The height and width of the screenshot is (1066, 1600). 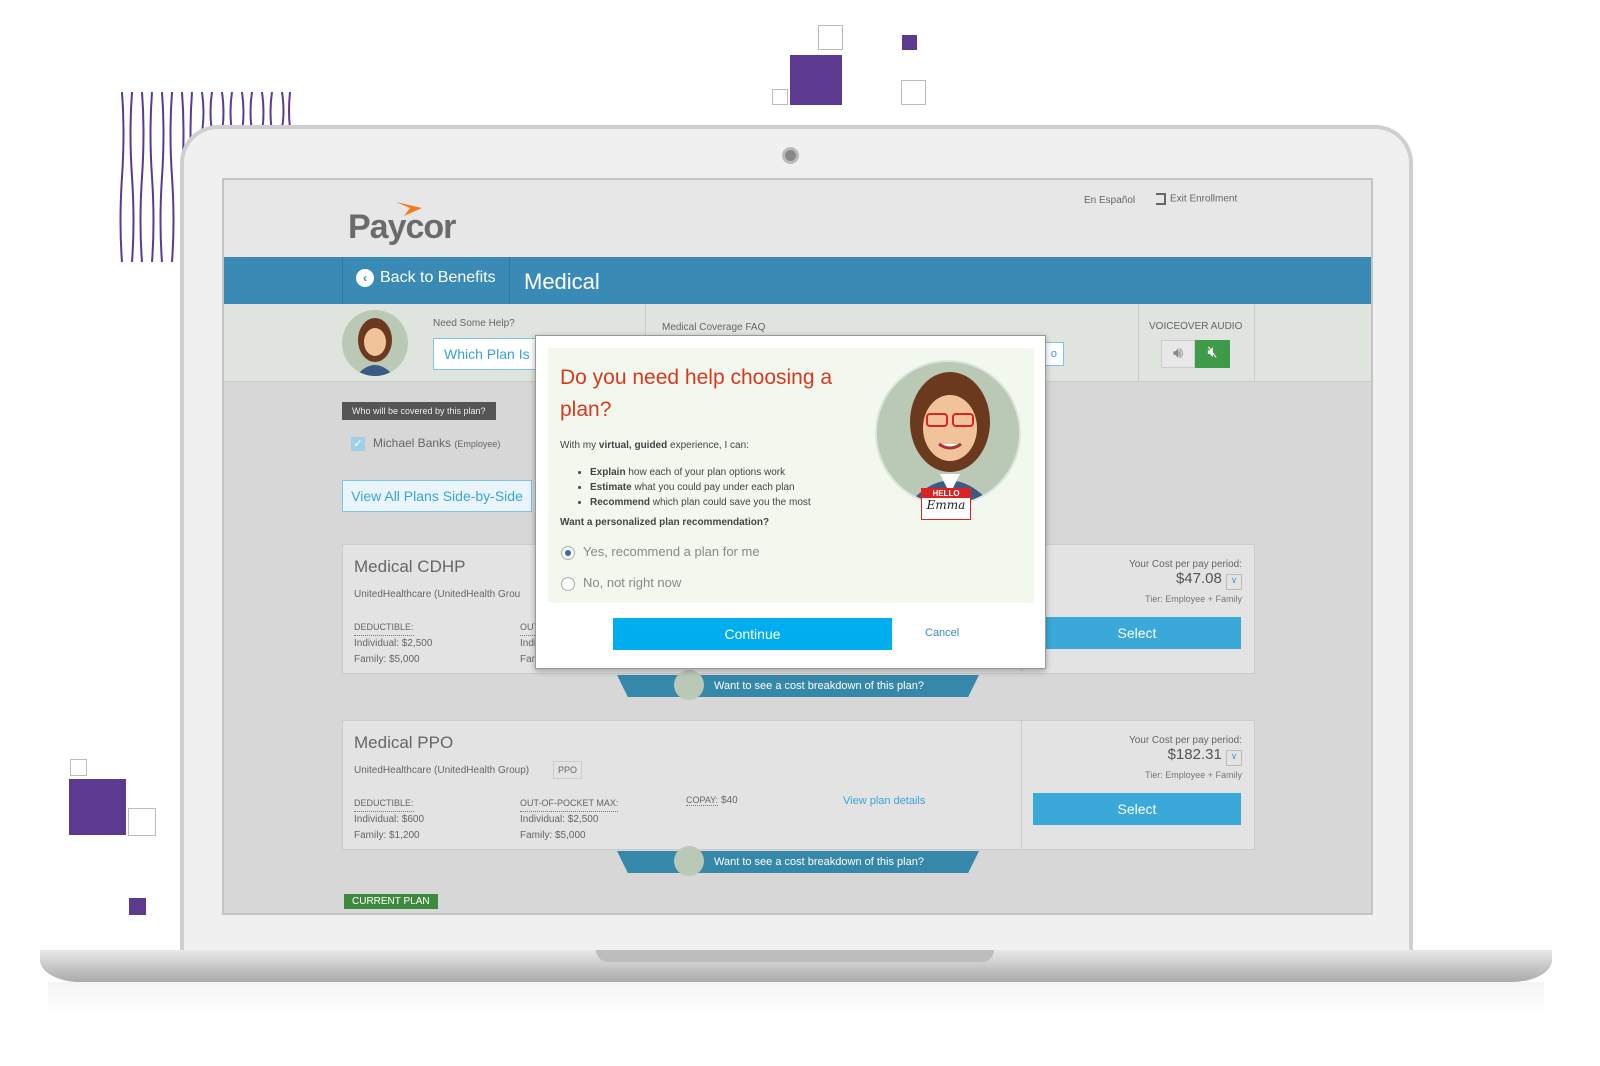 I want to click on back-to-benefits-button: ‹ Back to Benefits, so click(x=426, y=278).